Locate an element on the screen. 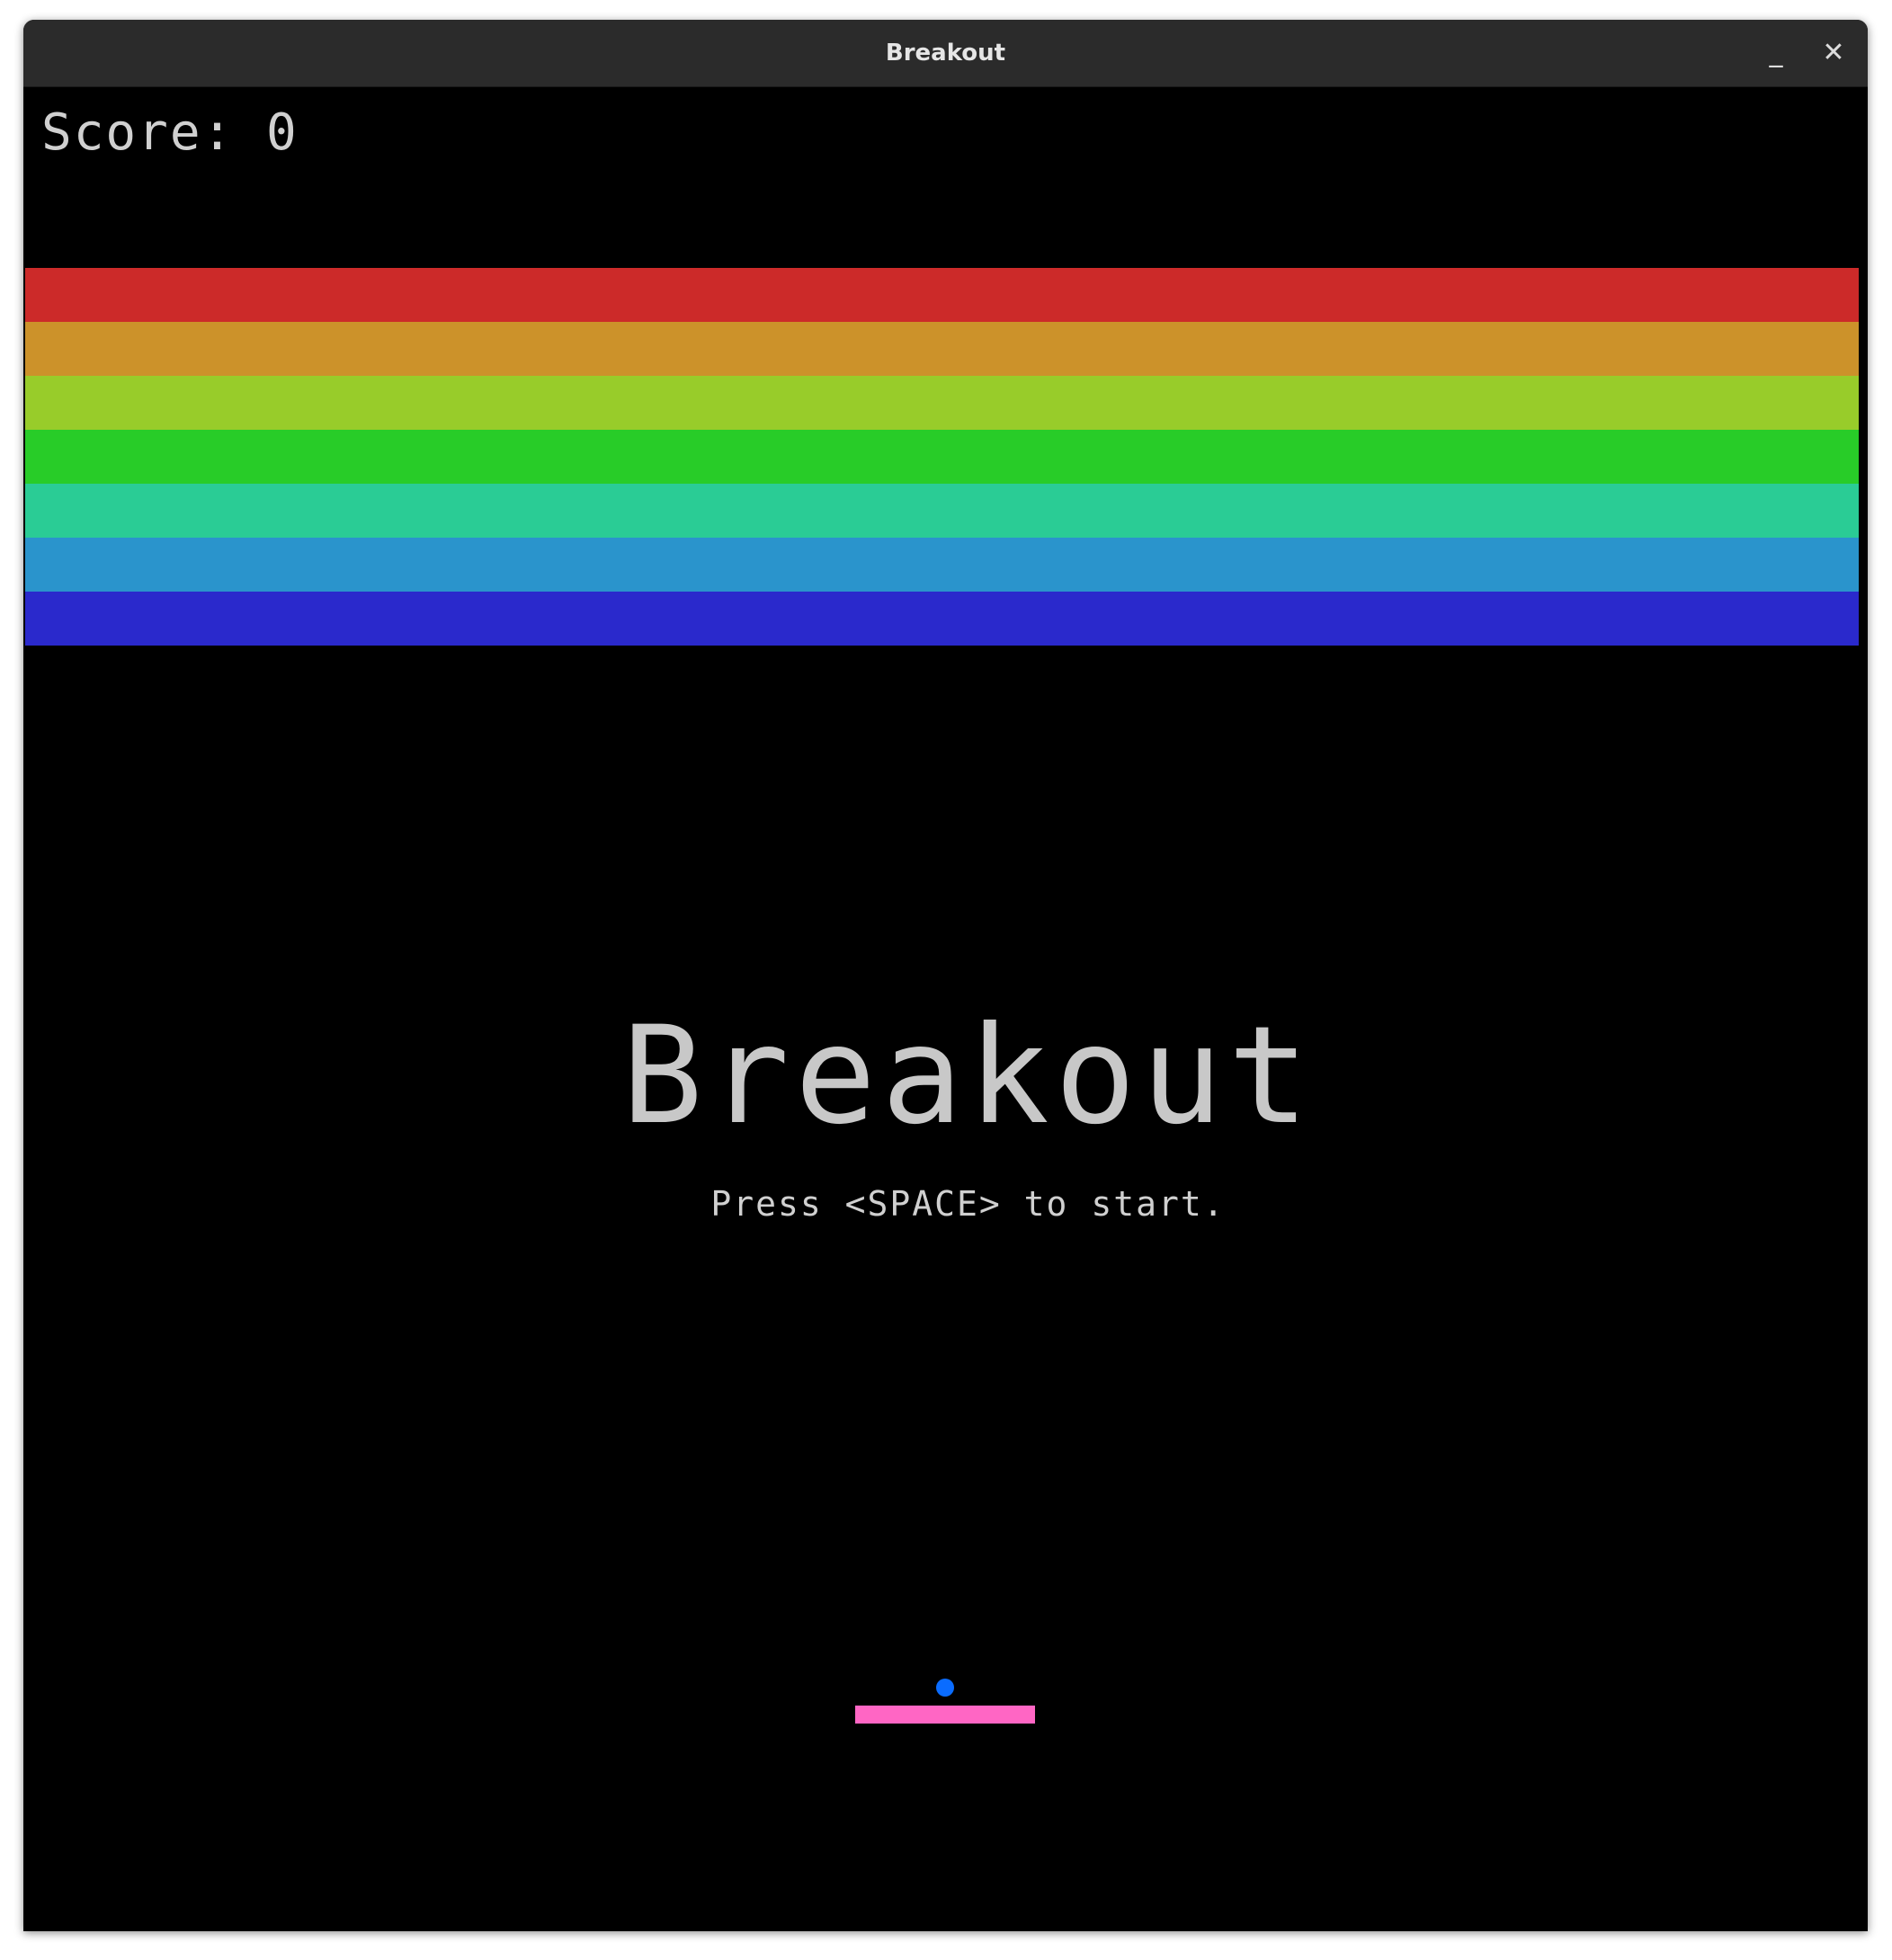  game-title: Breakout is located at coordinates (968, 1076).